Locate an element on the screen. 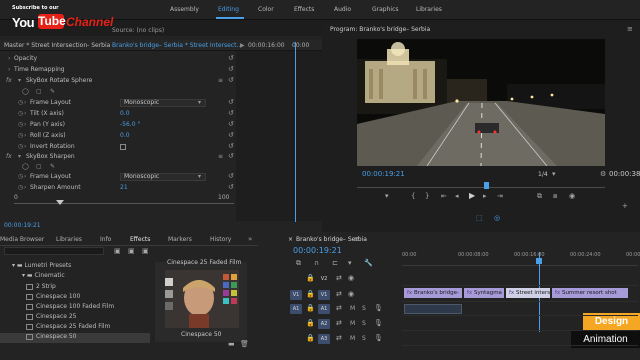 The width and height of the screenshot is (640, 360). lower-tab-markers: Markers is located at coordinates (180, 239).